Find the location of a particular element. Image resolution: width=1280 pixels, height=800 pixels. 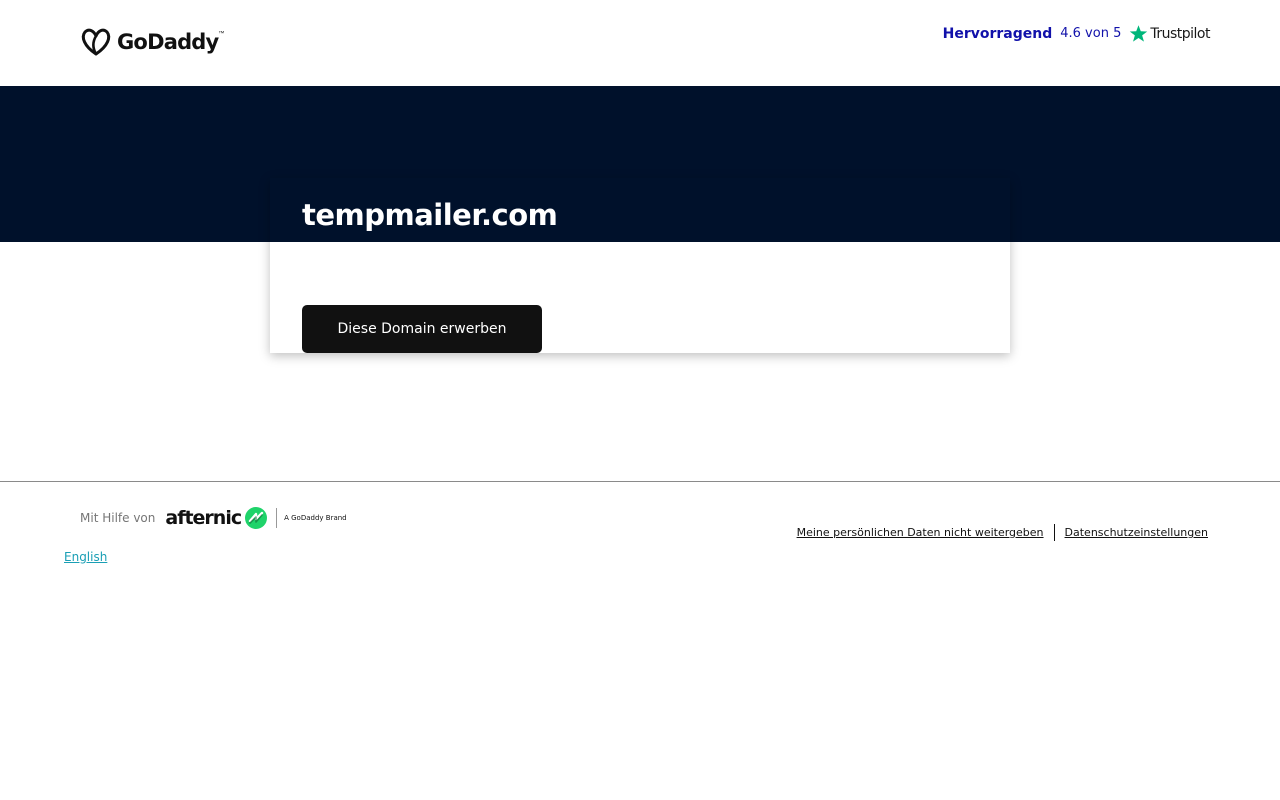

buy-domain-button: Diese Domain erwerben is located at coordinates (422, 329).